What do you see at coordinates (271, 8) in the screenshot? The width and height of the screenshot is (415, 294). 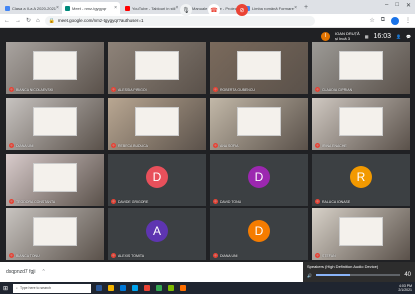 I see `browser-tab: Limba română Formare ×` at bounding box center [271, 8].